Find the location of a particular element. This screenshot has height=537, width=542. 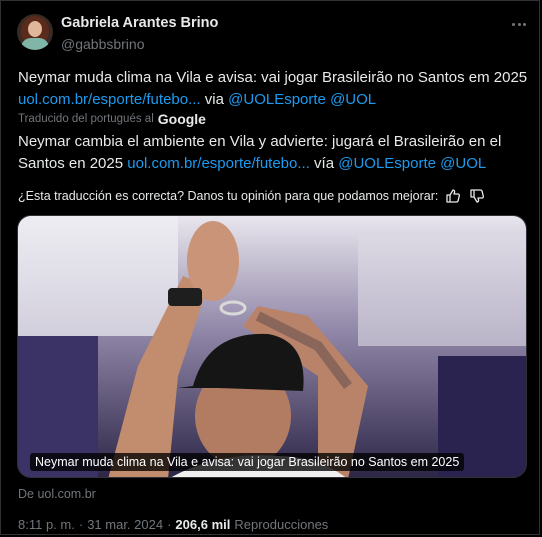

translation-mention-uolesporte: @UOLEsporte is located at coordinates (387, 163).